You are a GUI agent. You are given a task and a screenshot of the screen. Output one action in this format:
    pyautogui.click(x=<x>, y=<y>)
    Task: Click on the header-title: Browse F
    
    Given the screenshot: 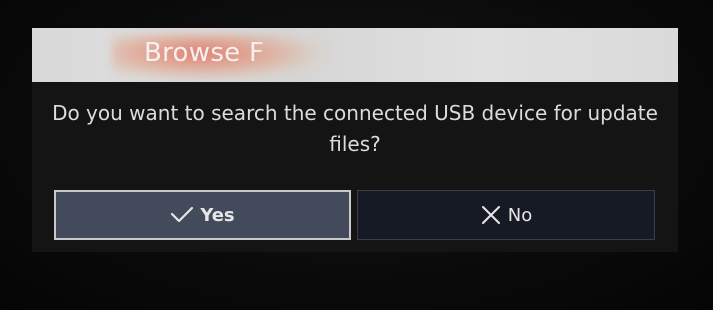 What is the action you would take?
    pyautogui.click(x=204, y=53)
    